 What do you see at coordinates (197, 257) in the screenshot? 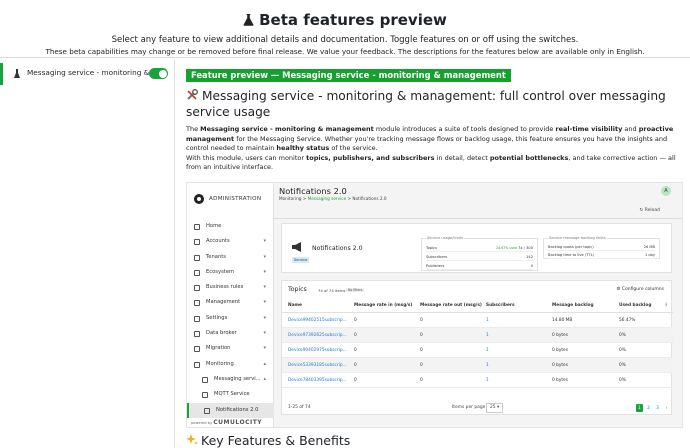
I see `tenants-icon` at bounding box center [197, 257].